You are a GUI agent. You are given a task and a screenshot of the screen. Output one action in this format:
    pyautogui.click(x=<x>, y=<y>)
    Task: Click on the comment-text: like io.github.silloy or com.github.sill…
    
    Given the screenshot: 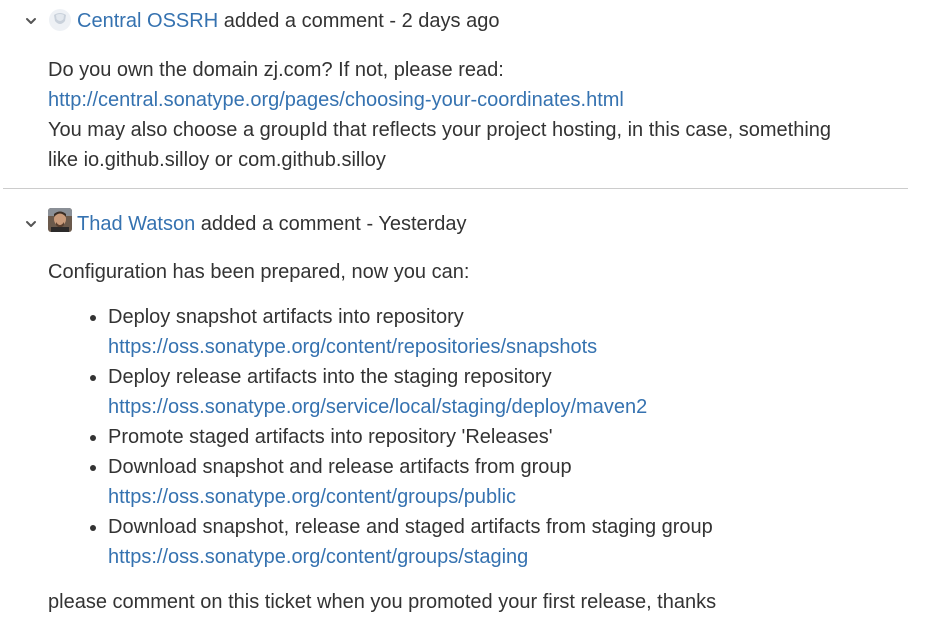 What is the action you would take?
    pyautogui.click(x=217, y=160)
    